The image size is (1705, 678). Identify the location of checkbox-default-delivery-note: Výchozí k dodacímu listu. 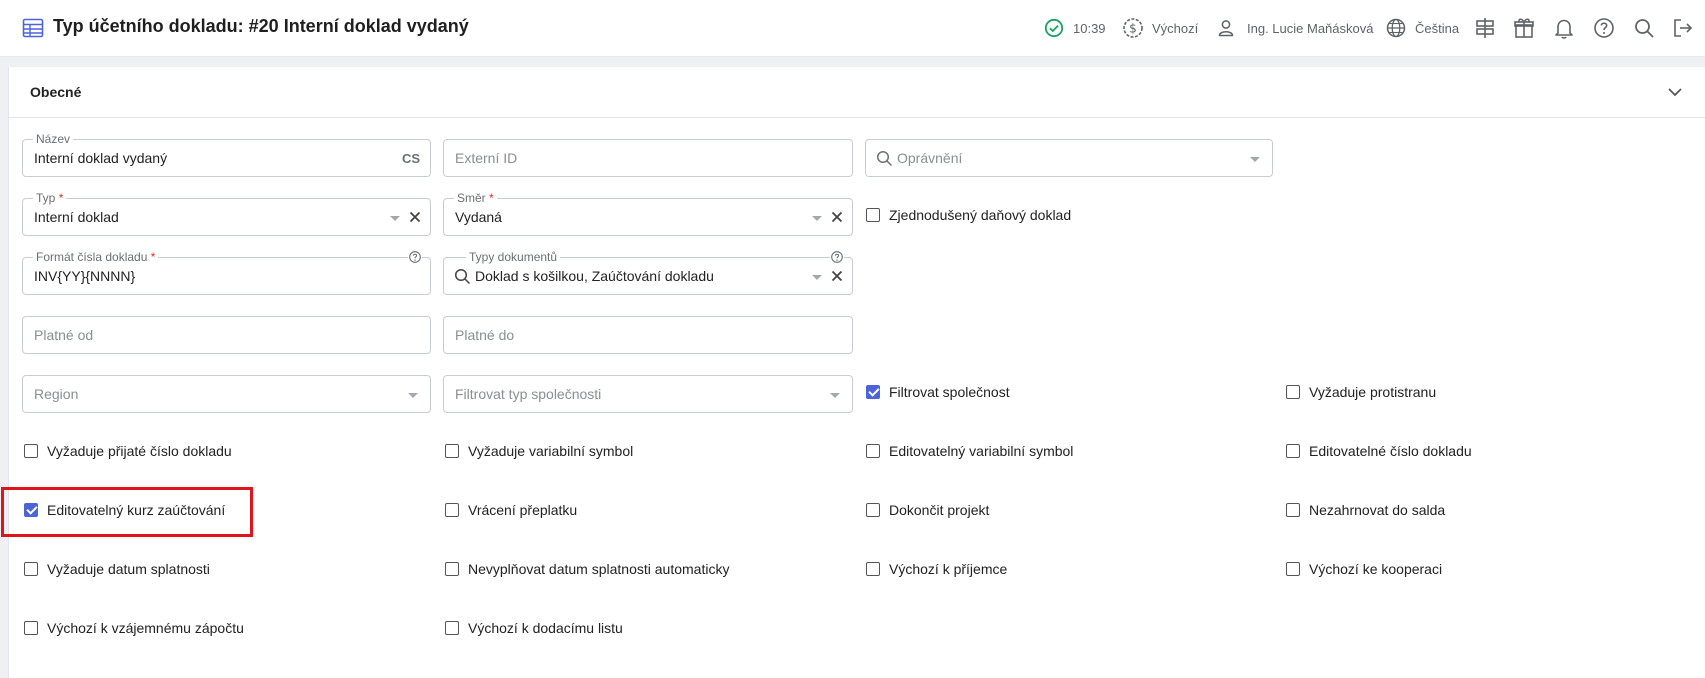
(534, 628).